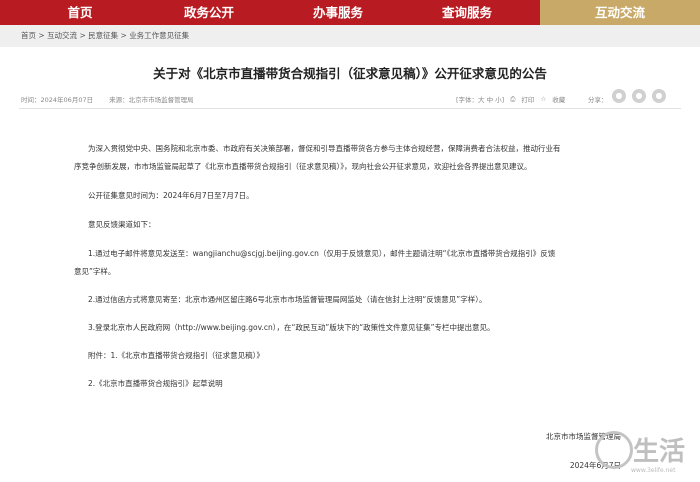  Describe the element at coordinates (57, 100) in the screenshot. I see `publish-date: 时间：2024年06月07日` at that location.